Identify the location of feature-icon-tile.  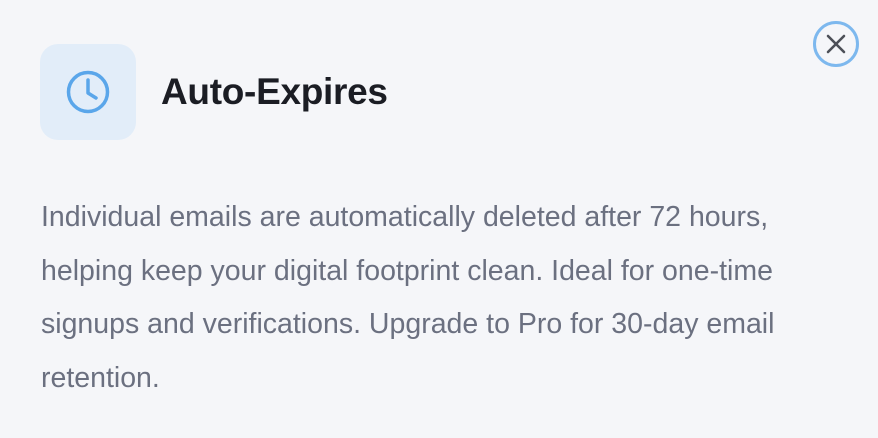
(88, 92).